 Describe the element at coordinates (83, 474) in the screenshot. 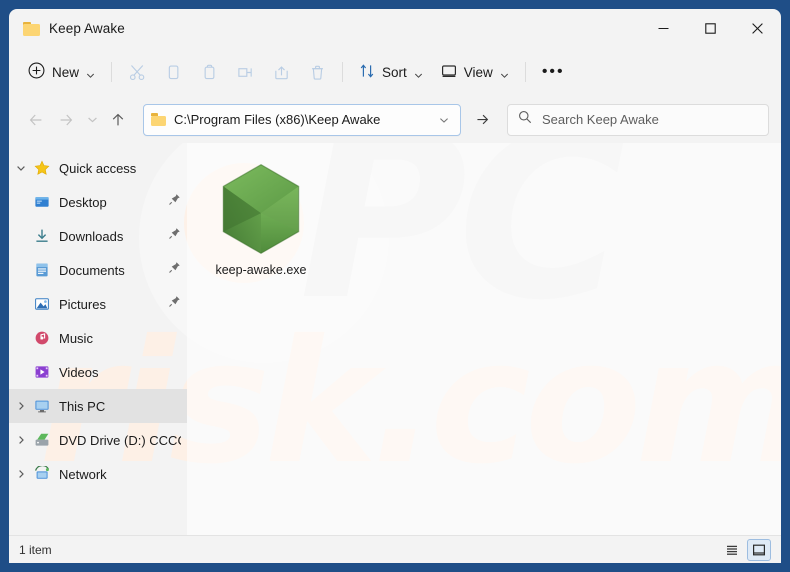

I see `sidebar-item-label: Network` at that location.